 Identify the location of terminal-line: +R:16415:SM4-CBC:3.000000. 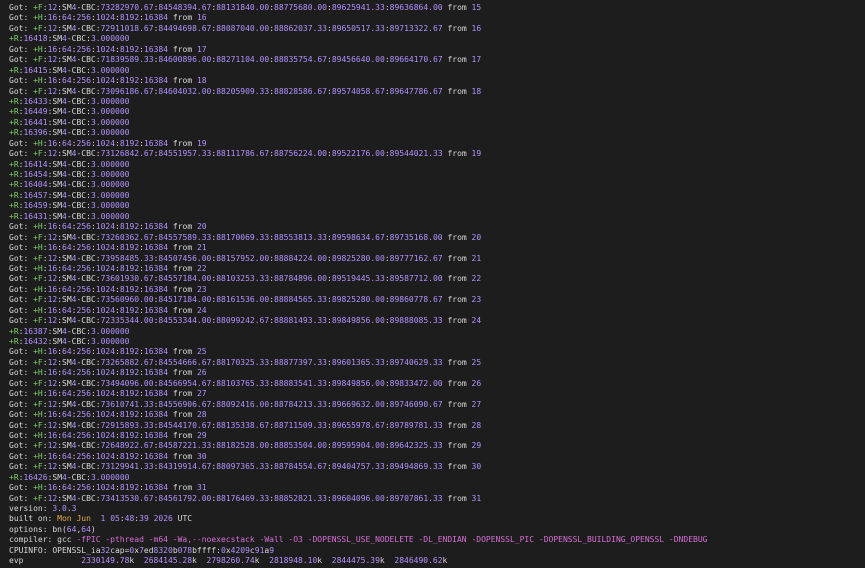
(69, 70).